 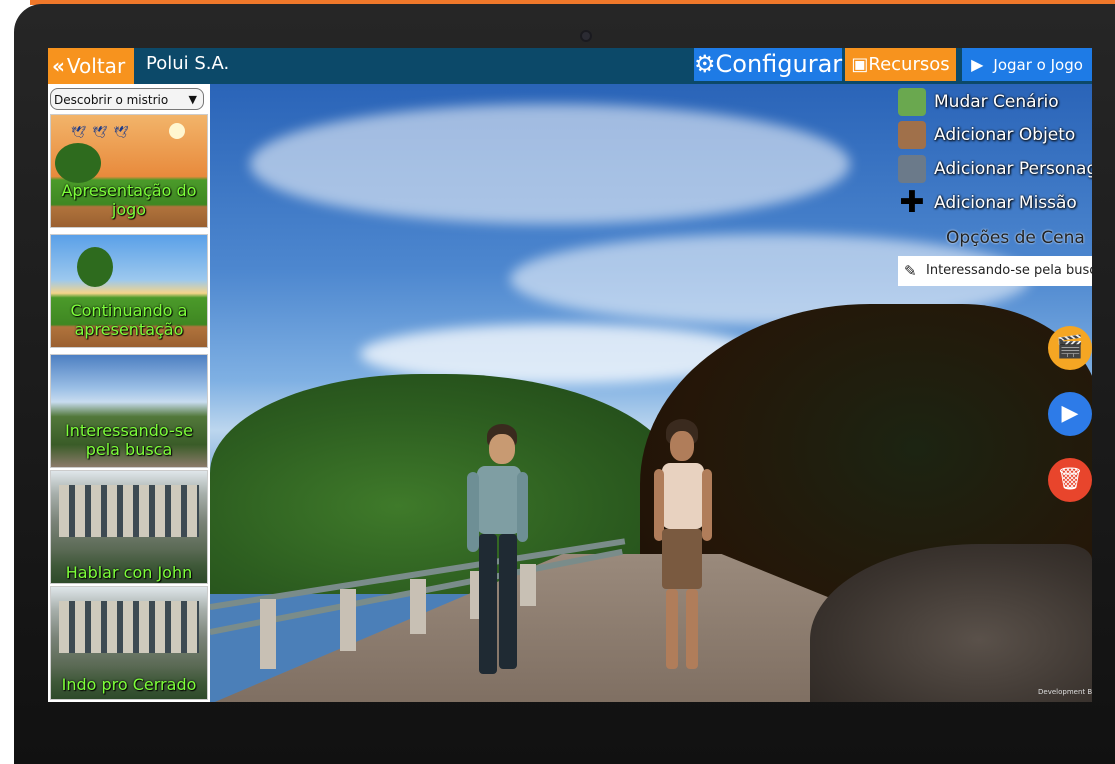 I want to click on scene-card-cerrado: Indo pro Cerrado, so click(x=129, y=643).